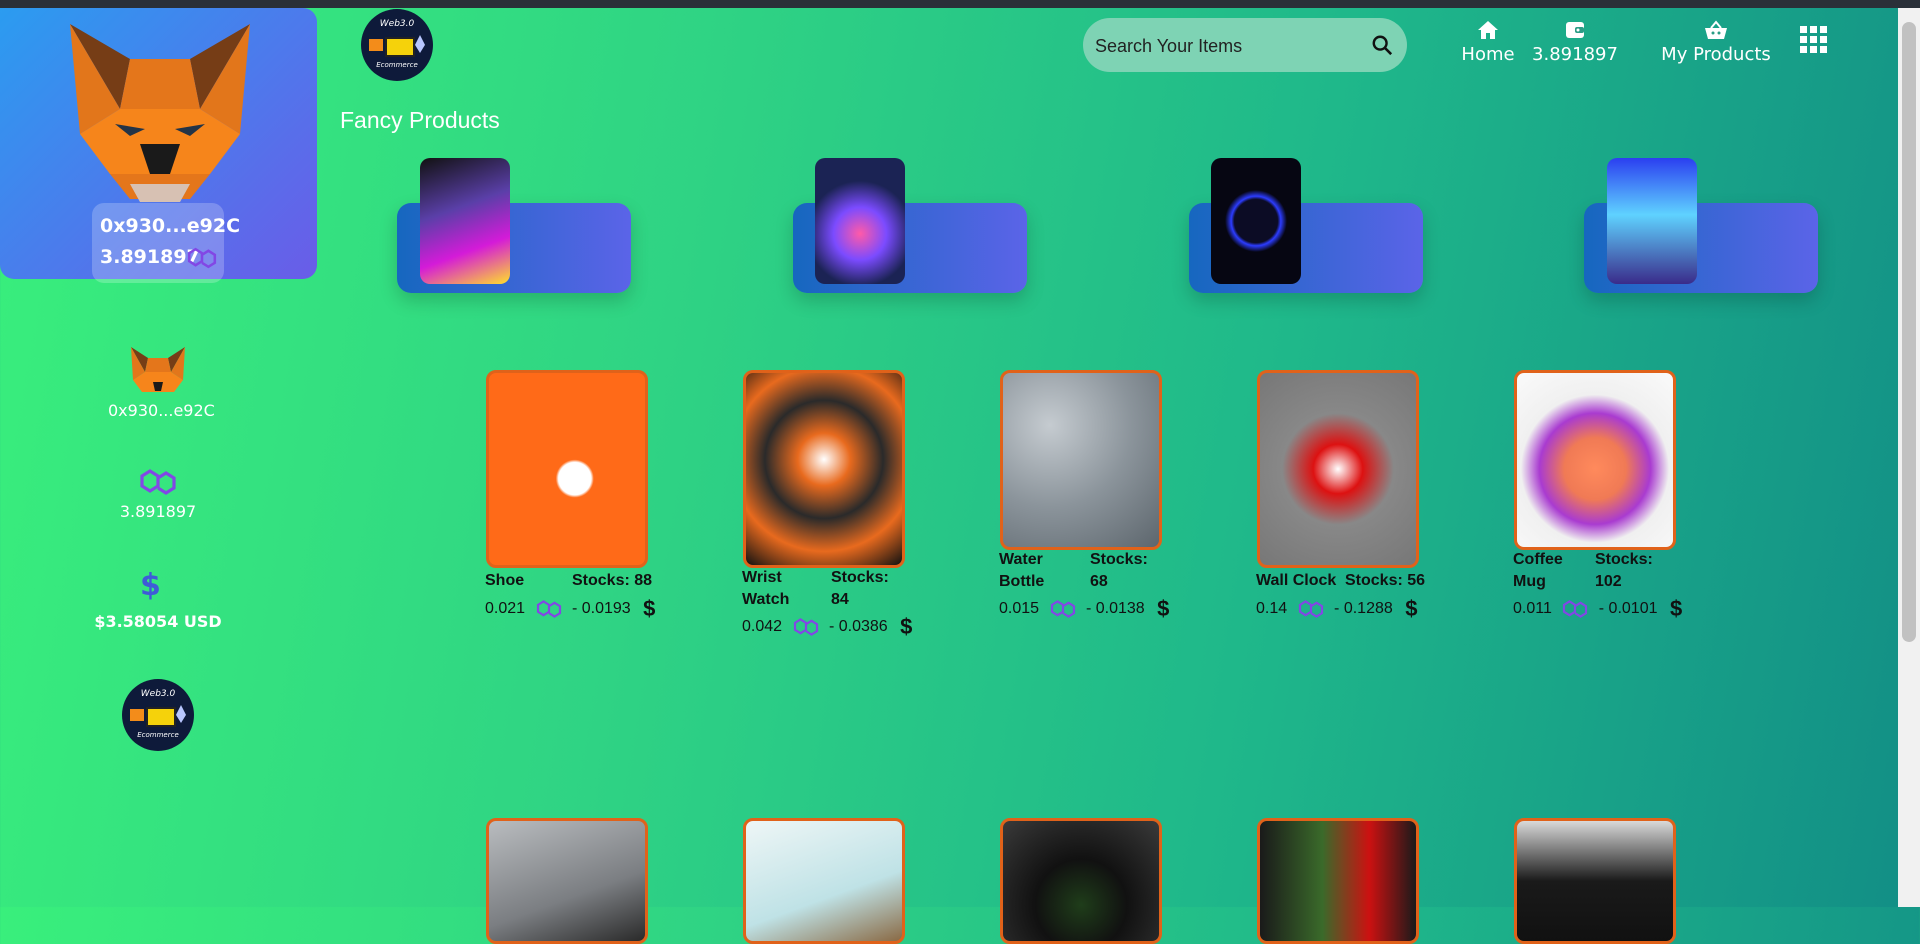 This screenshot has height=944, width=1920. Describe the element at coordinates (1081, 460) in the screenshot. I see `product-image-water-bottle` at that location.